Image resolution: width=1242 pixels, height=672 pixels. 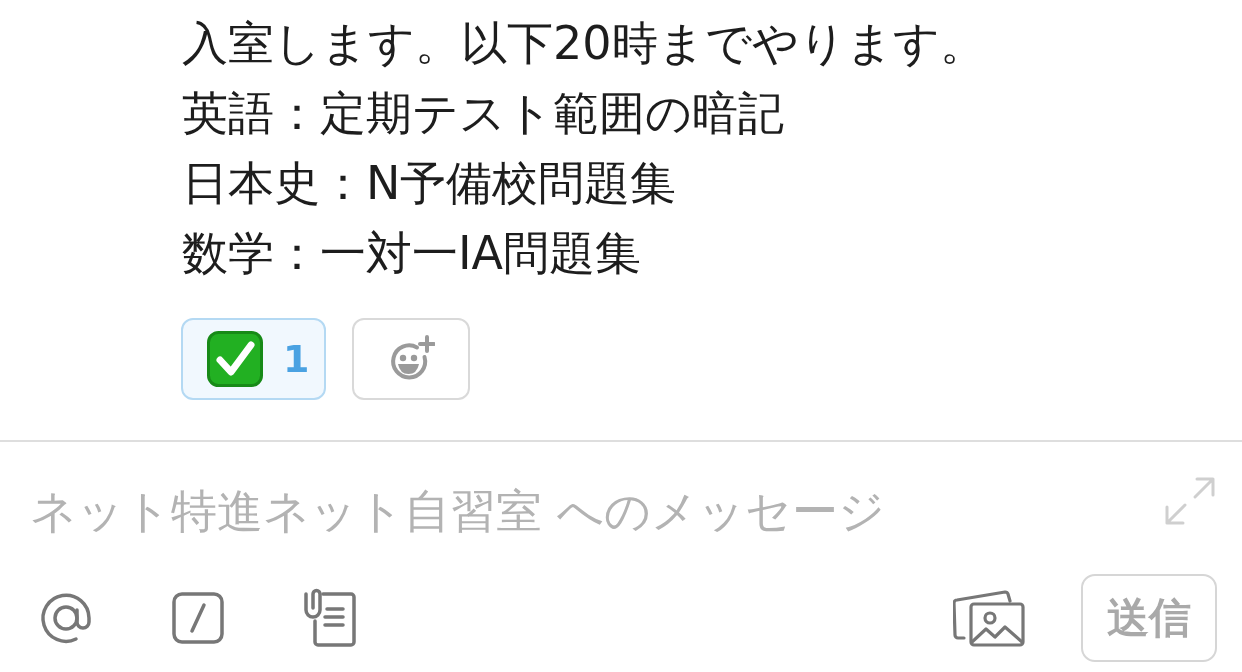 I want to click on message-input: ネット特進ネット自習室 へのメッセージ, so click(x=594, y=511).